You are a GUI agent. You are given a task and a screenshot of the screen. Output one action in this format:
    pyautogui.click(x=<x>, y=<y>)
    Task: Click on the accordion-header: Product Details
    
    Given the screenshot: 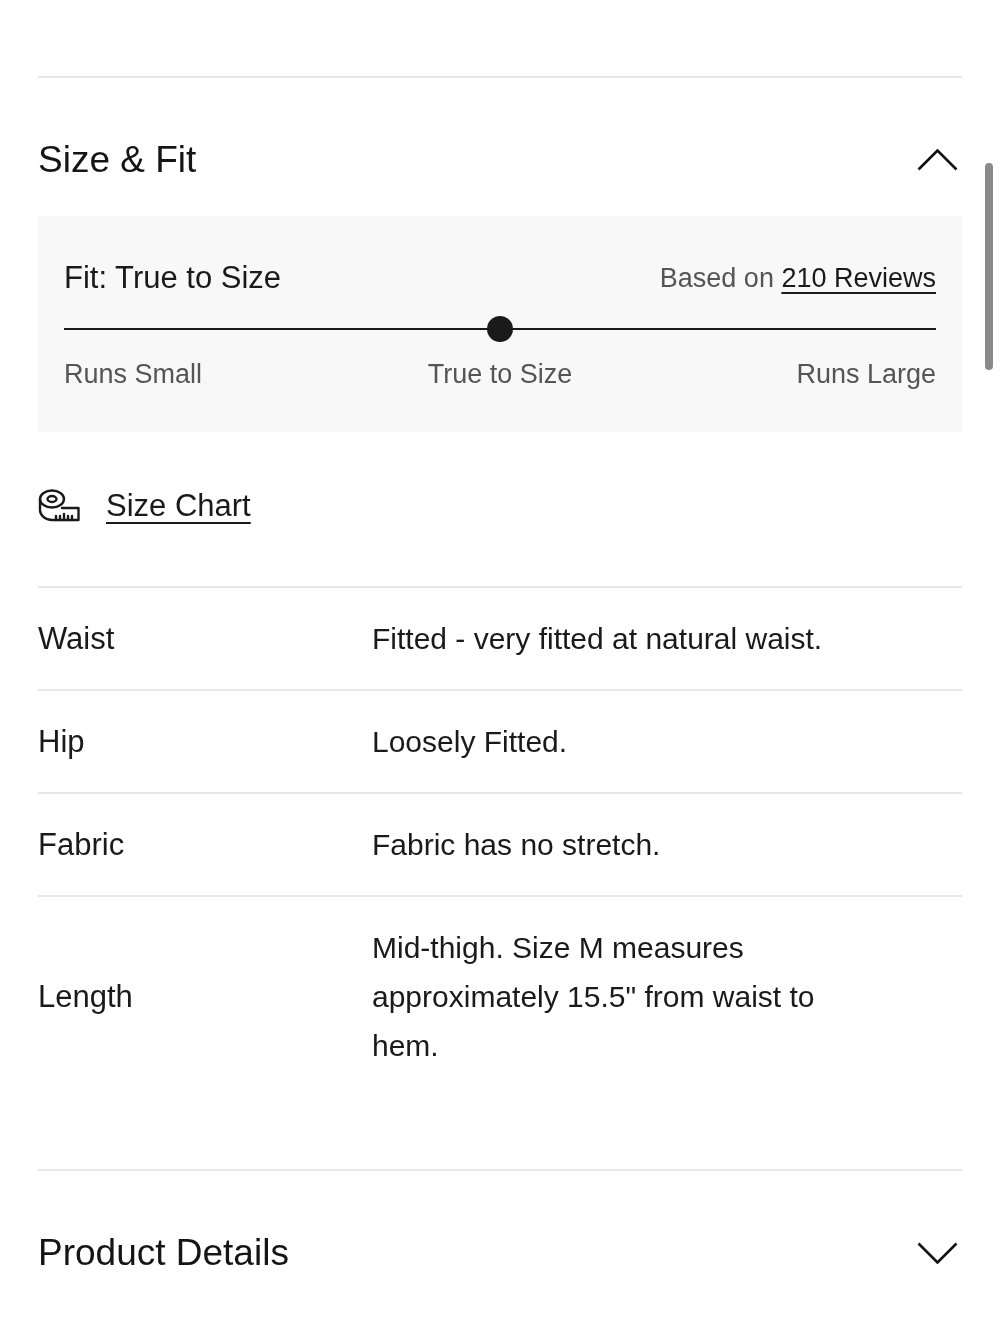 What is the action you would take?
    pyautogui.click(x=500, y=1221)
    